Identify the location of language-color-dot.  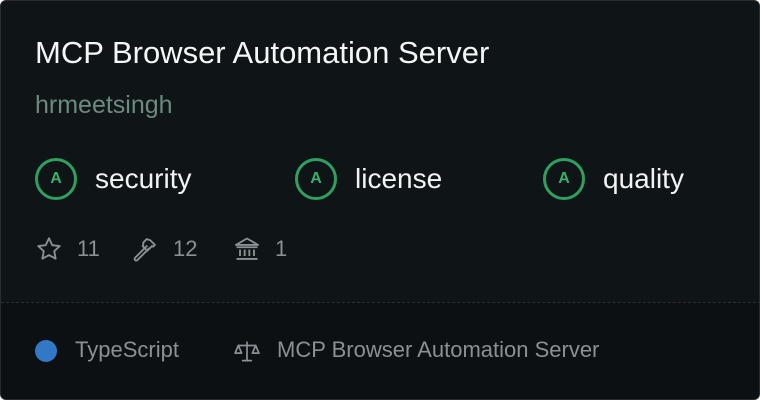
(46, 351).